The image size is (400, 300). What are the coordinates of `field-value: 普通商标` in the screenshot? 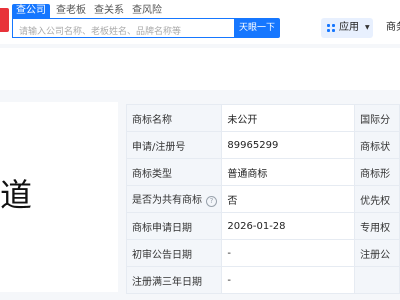 It's located at (288, 172).